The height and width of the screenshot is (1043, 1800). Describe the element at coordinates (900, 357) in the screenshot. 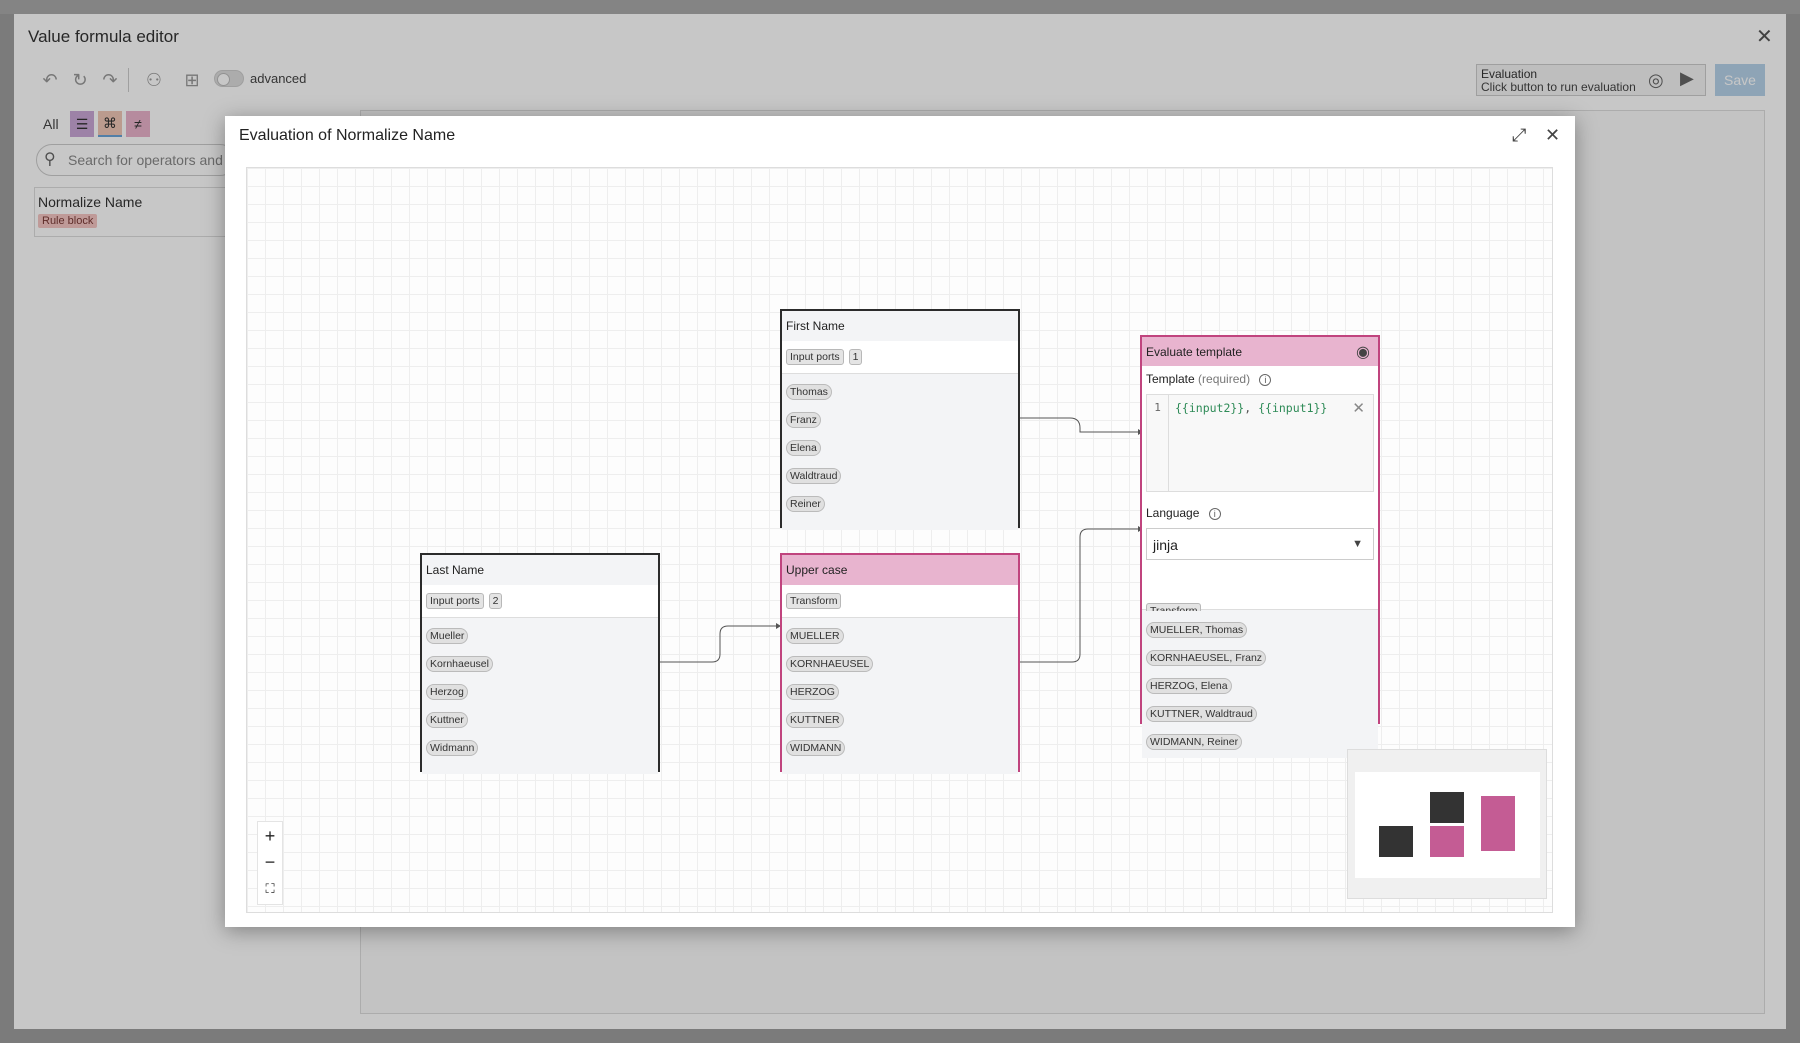

I see `node-ports: Input ports 1` at that location.